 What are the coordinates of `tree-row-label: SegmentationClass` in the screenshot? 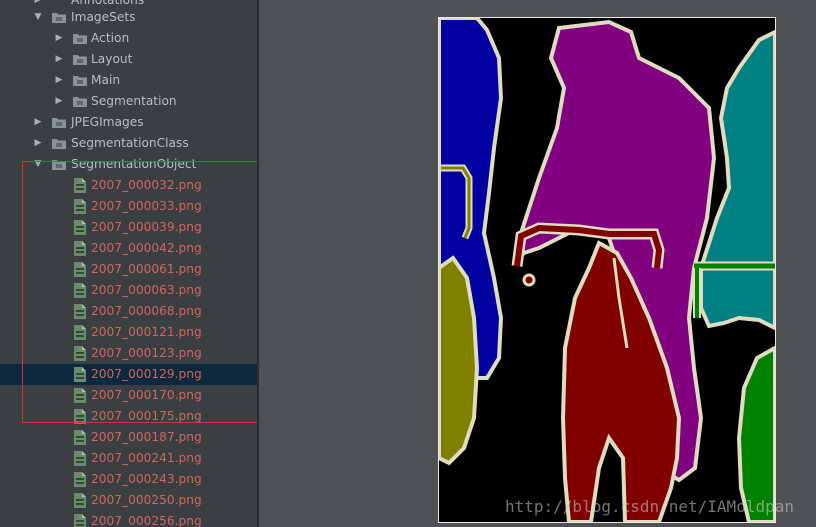 It's located at (130, 143).